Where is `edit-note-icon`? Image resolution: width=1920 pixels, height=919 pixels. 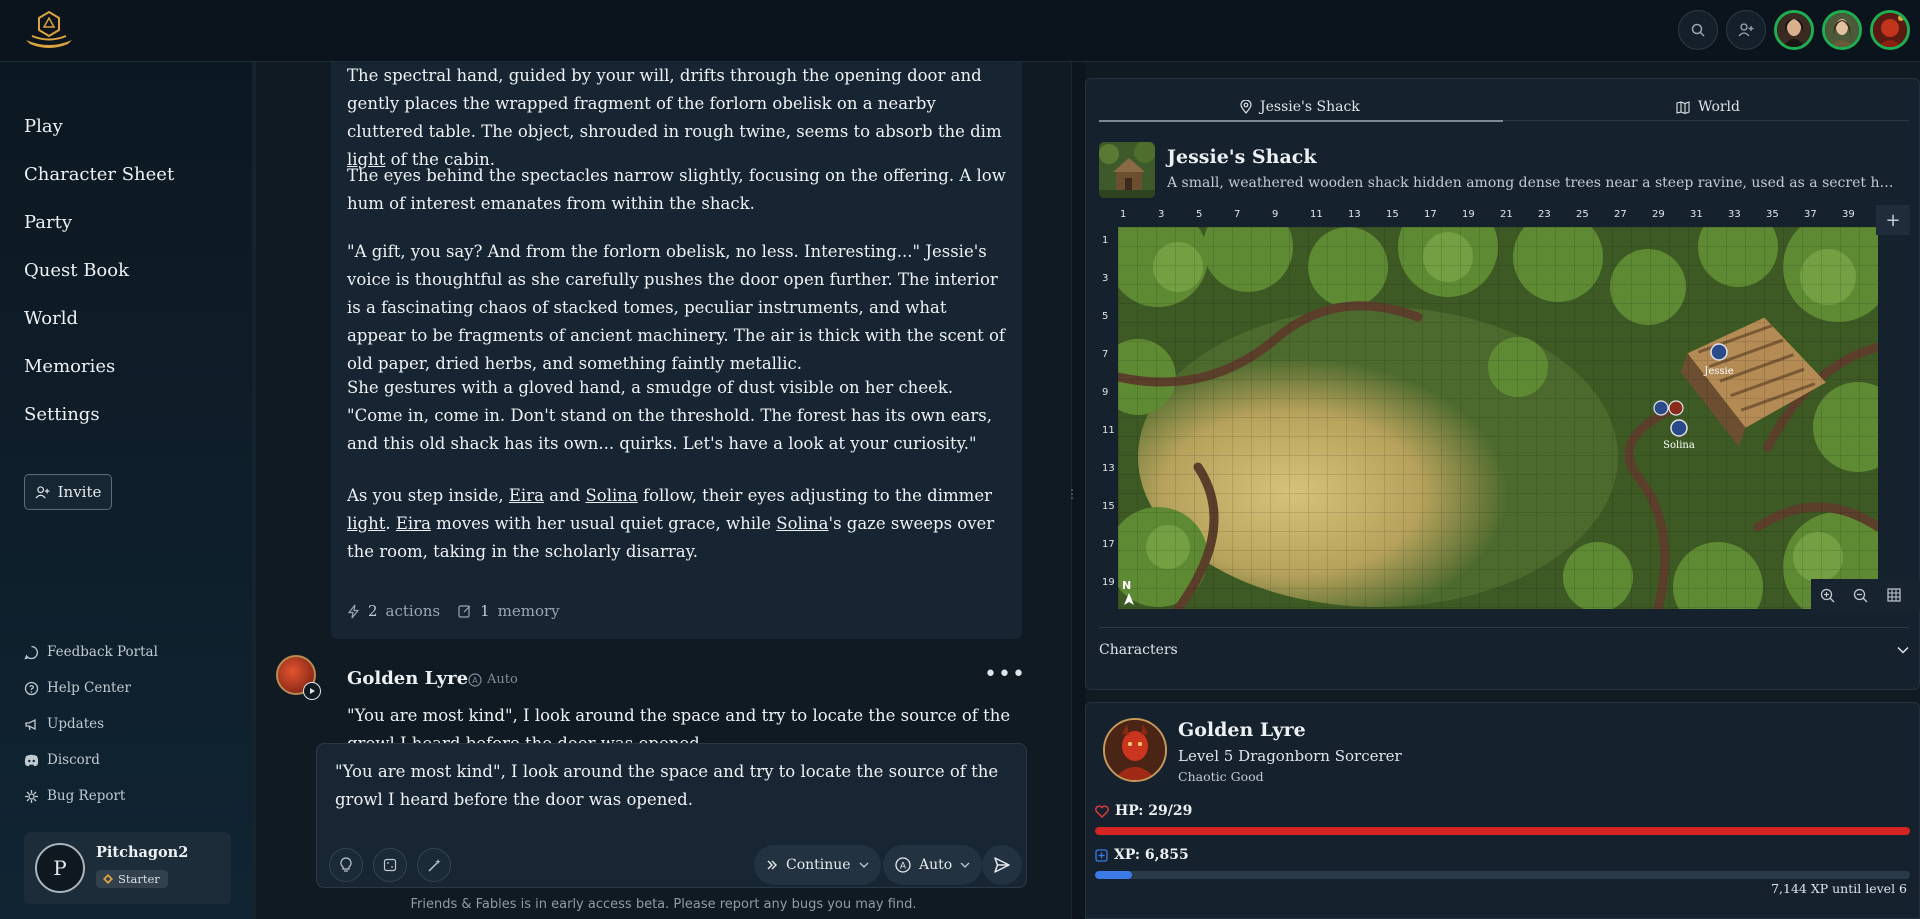
edit-note-icon is located at coordinates (464, 611).